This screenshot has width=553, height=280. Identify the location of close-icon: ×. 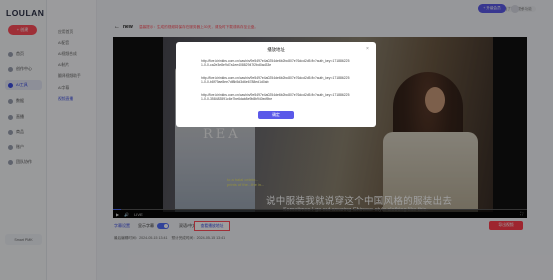
(367, 49).